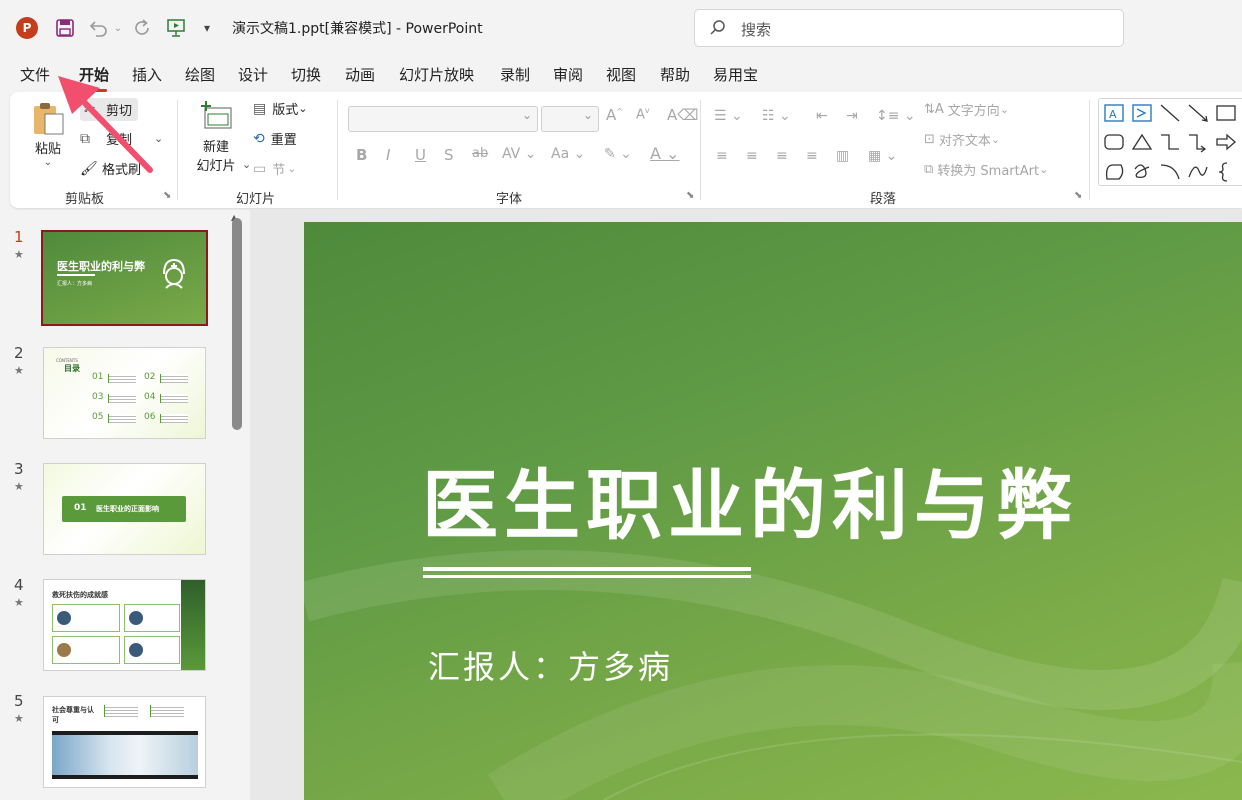  What do you see at coordinates (436, 74) in the screenshot?
I see `tab-slideshow: 幻灯片放映` at bounding box center [436, 74].